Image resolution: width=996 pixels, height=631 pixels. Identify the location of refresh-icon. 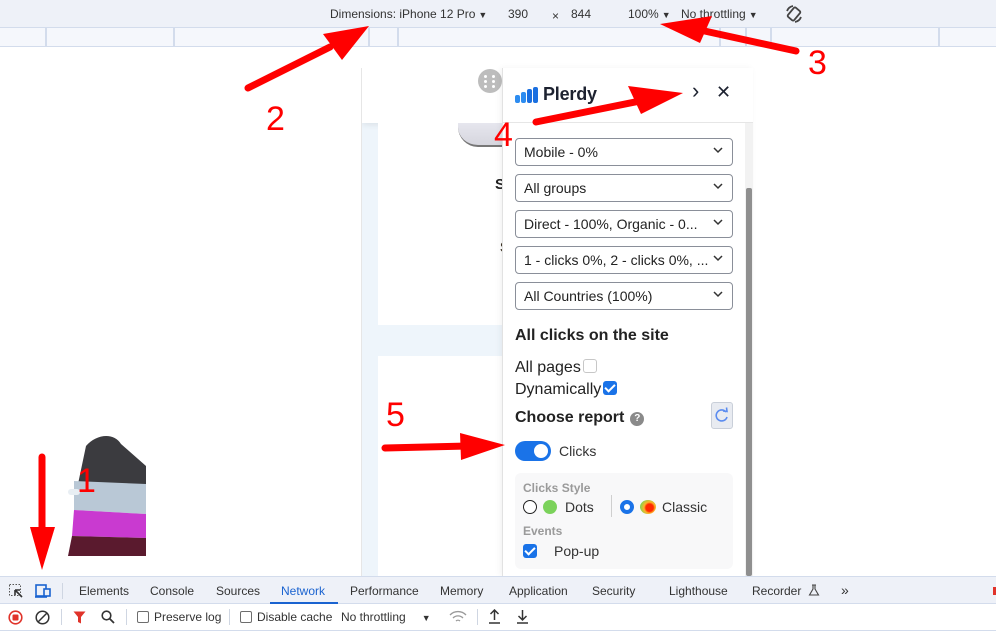
(721, 414).